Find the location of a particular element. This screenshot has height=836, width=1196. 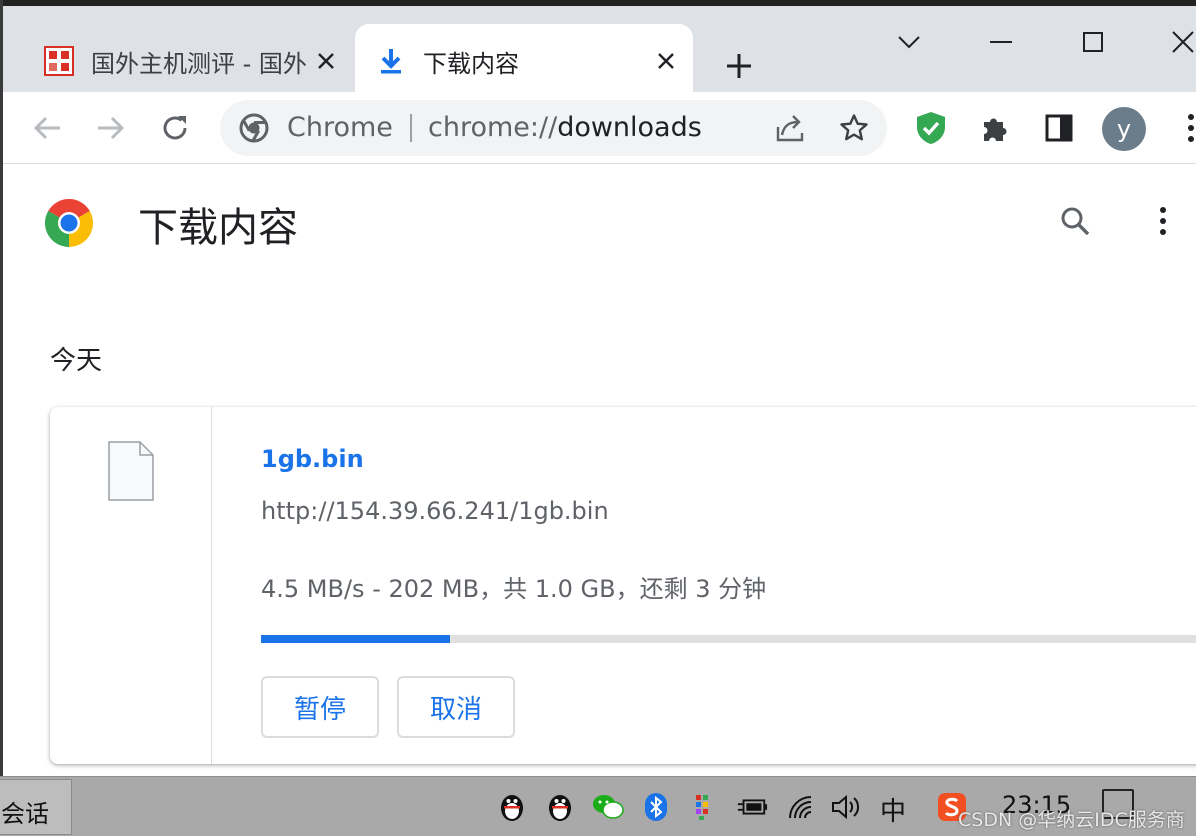

file-name-link: 1gb.bin is located at coordinates (312, 459).